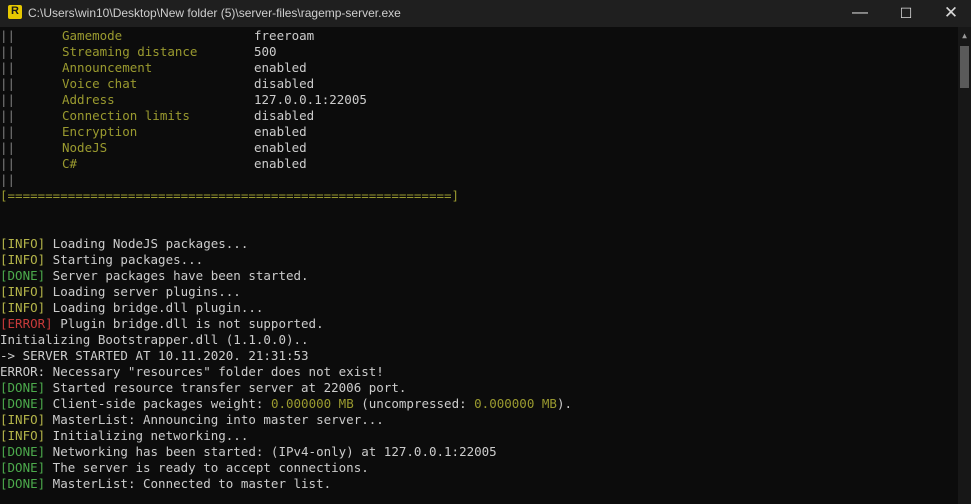  I want to click on config-key: Streaming distance, so click(130, 51).